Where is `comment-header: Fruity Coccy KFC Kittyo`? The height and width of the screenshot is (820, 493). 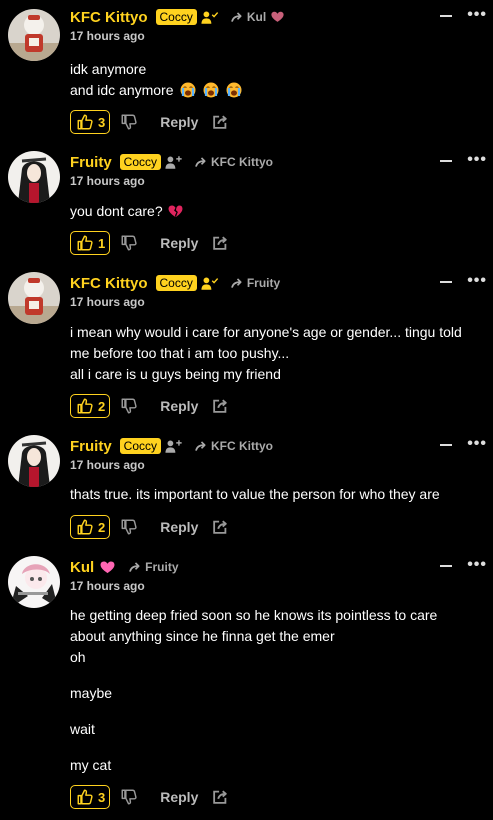 comment-header: Fruity Coccy KFC Kittyo is located at coordinates (171, 446).